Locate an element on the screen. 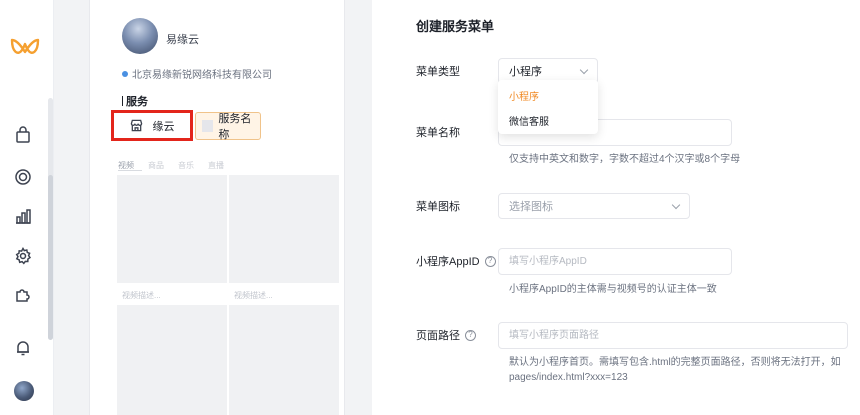 The height and width of the screenshot is (415, 860). company-label: 北京易缘新锐网络科技有限公司 is located at coordinates (202, 75).